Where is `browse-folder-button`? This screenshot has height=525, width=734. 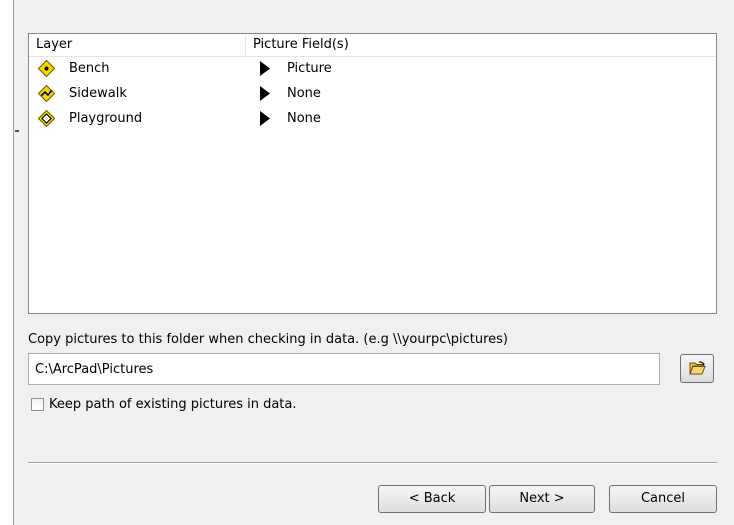 browse-folder-button is located at coordinates (697, 368).